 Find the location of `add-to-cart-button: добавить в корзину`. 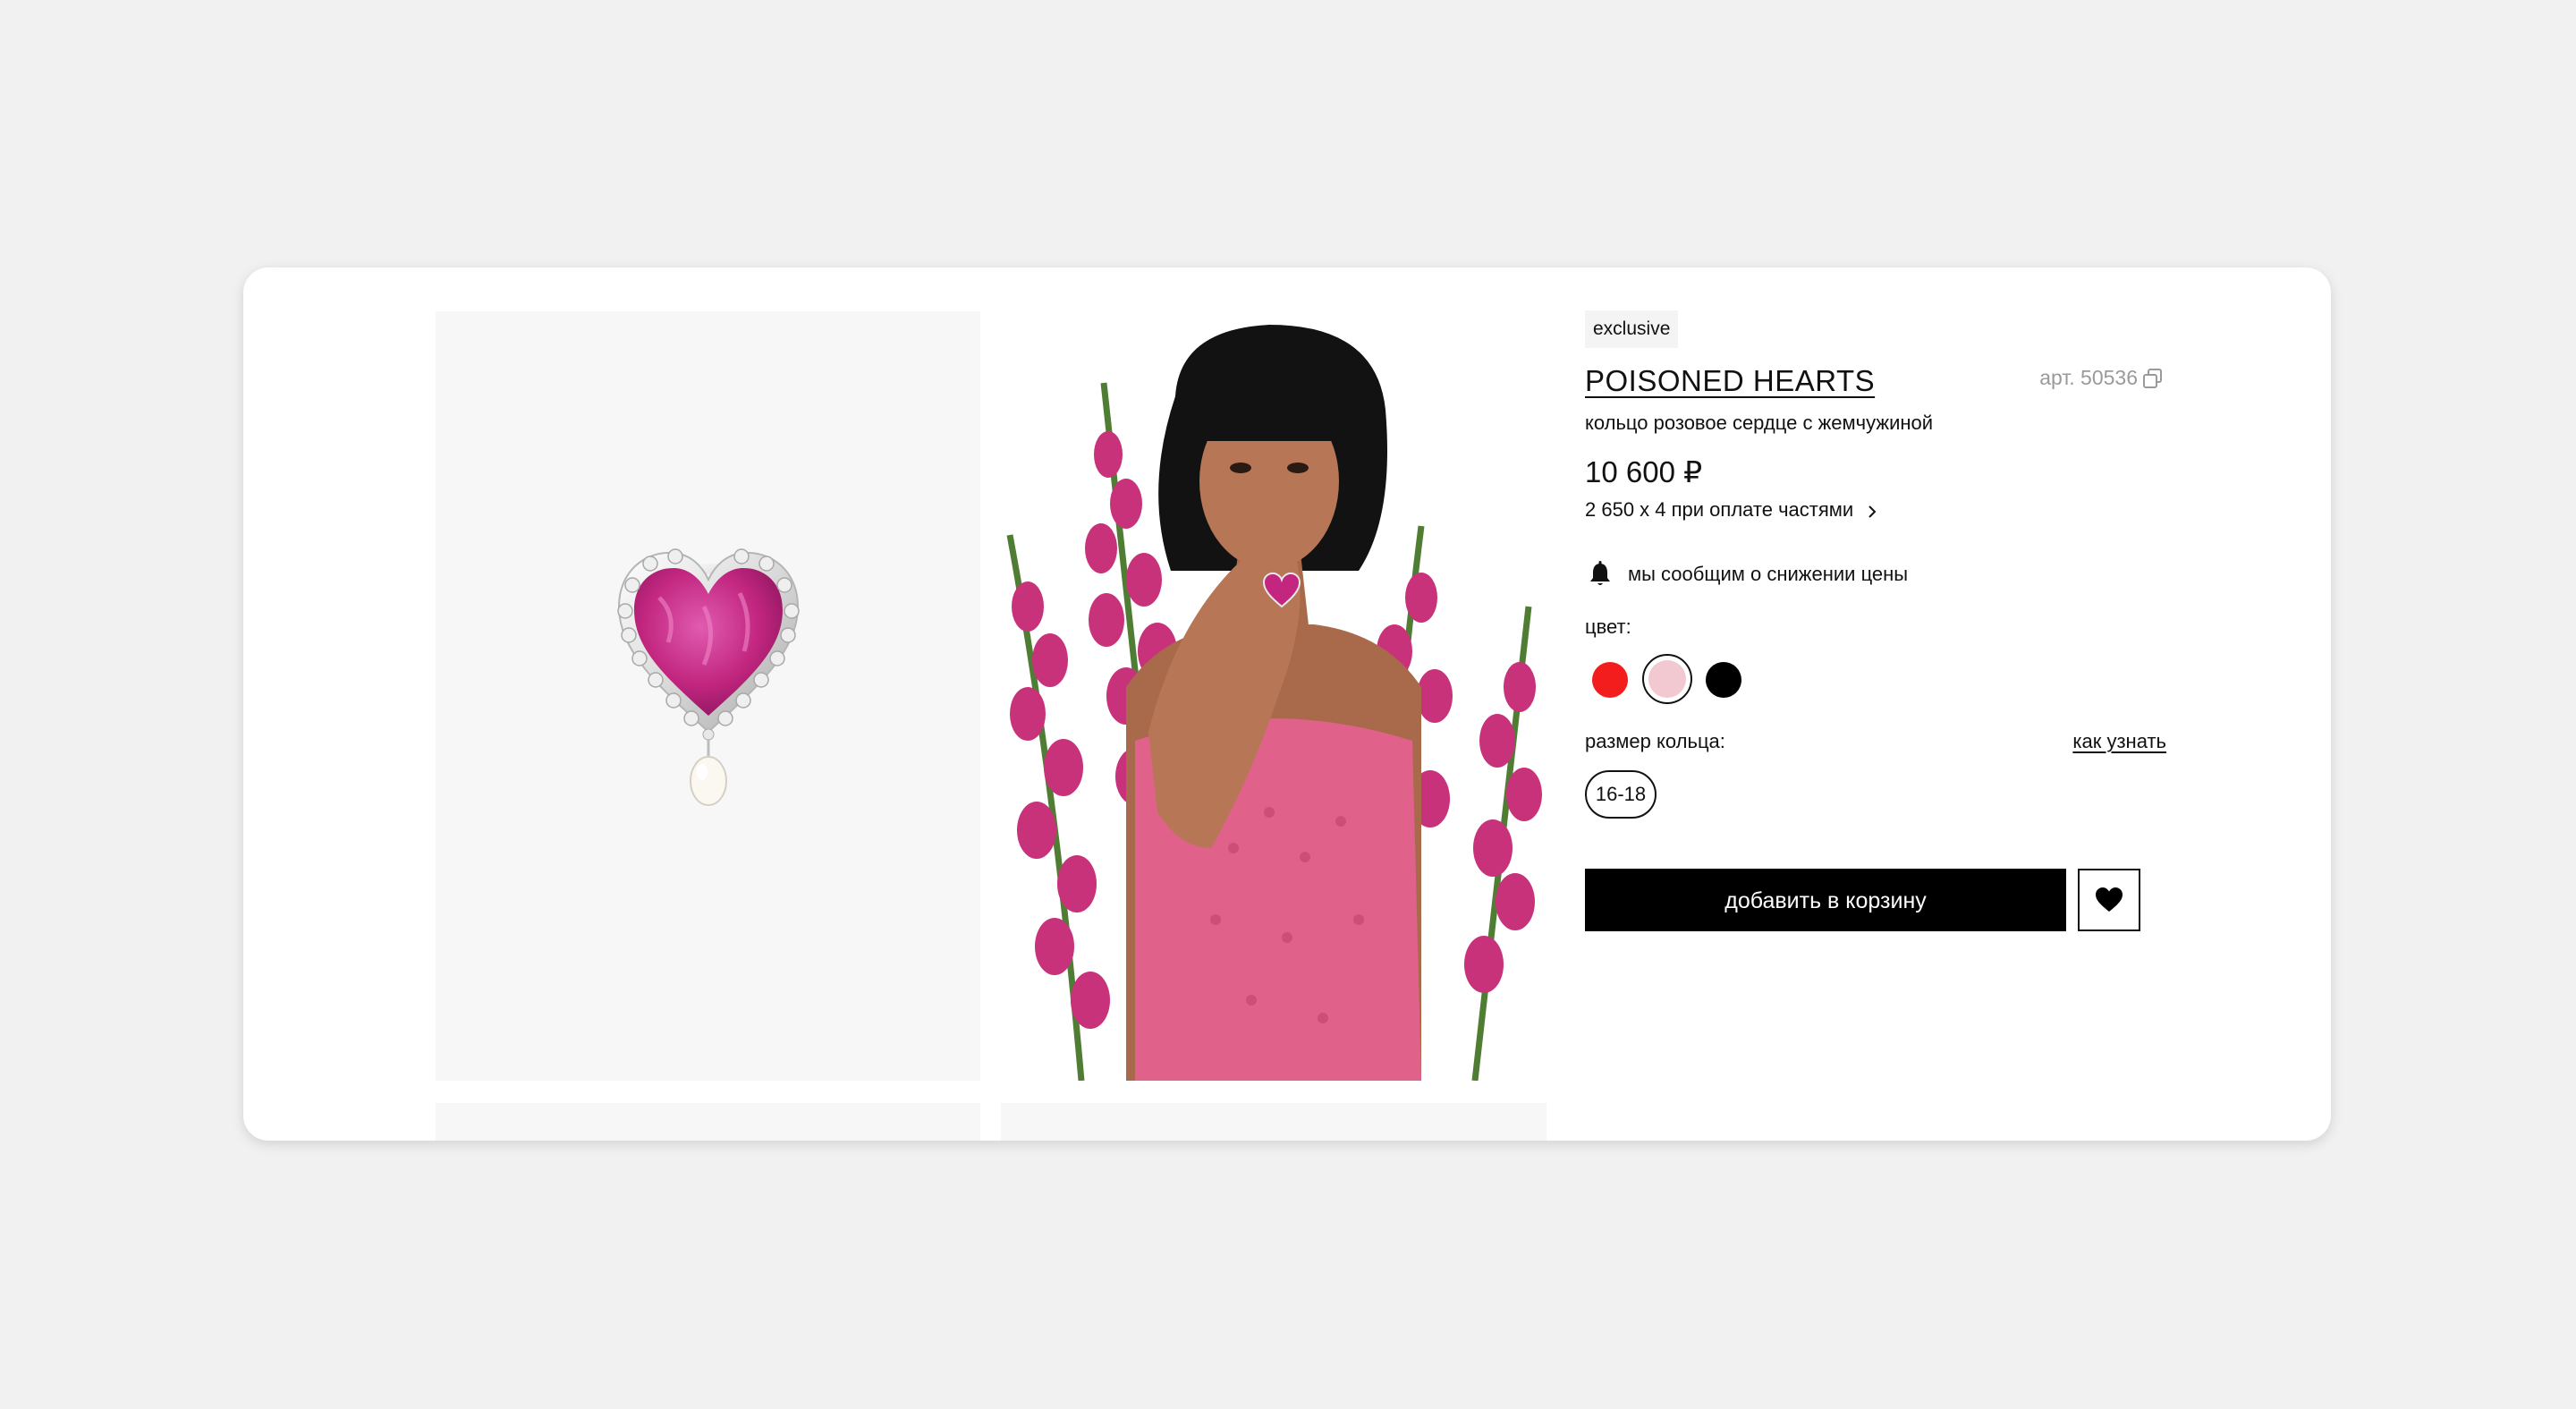

add-to-cart-button: добавить в корзину is located at coordinates (1825, 900).